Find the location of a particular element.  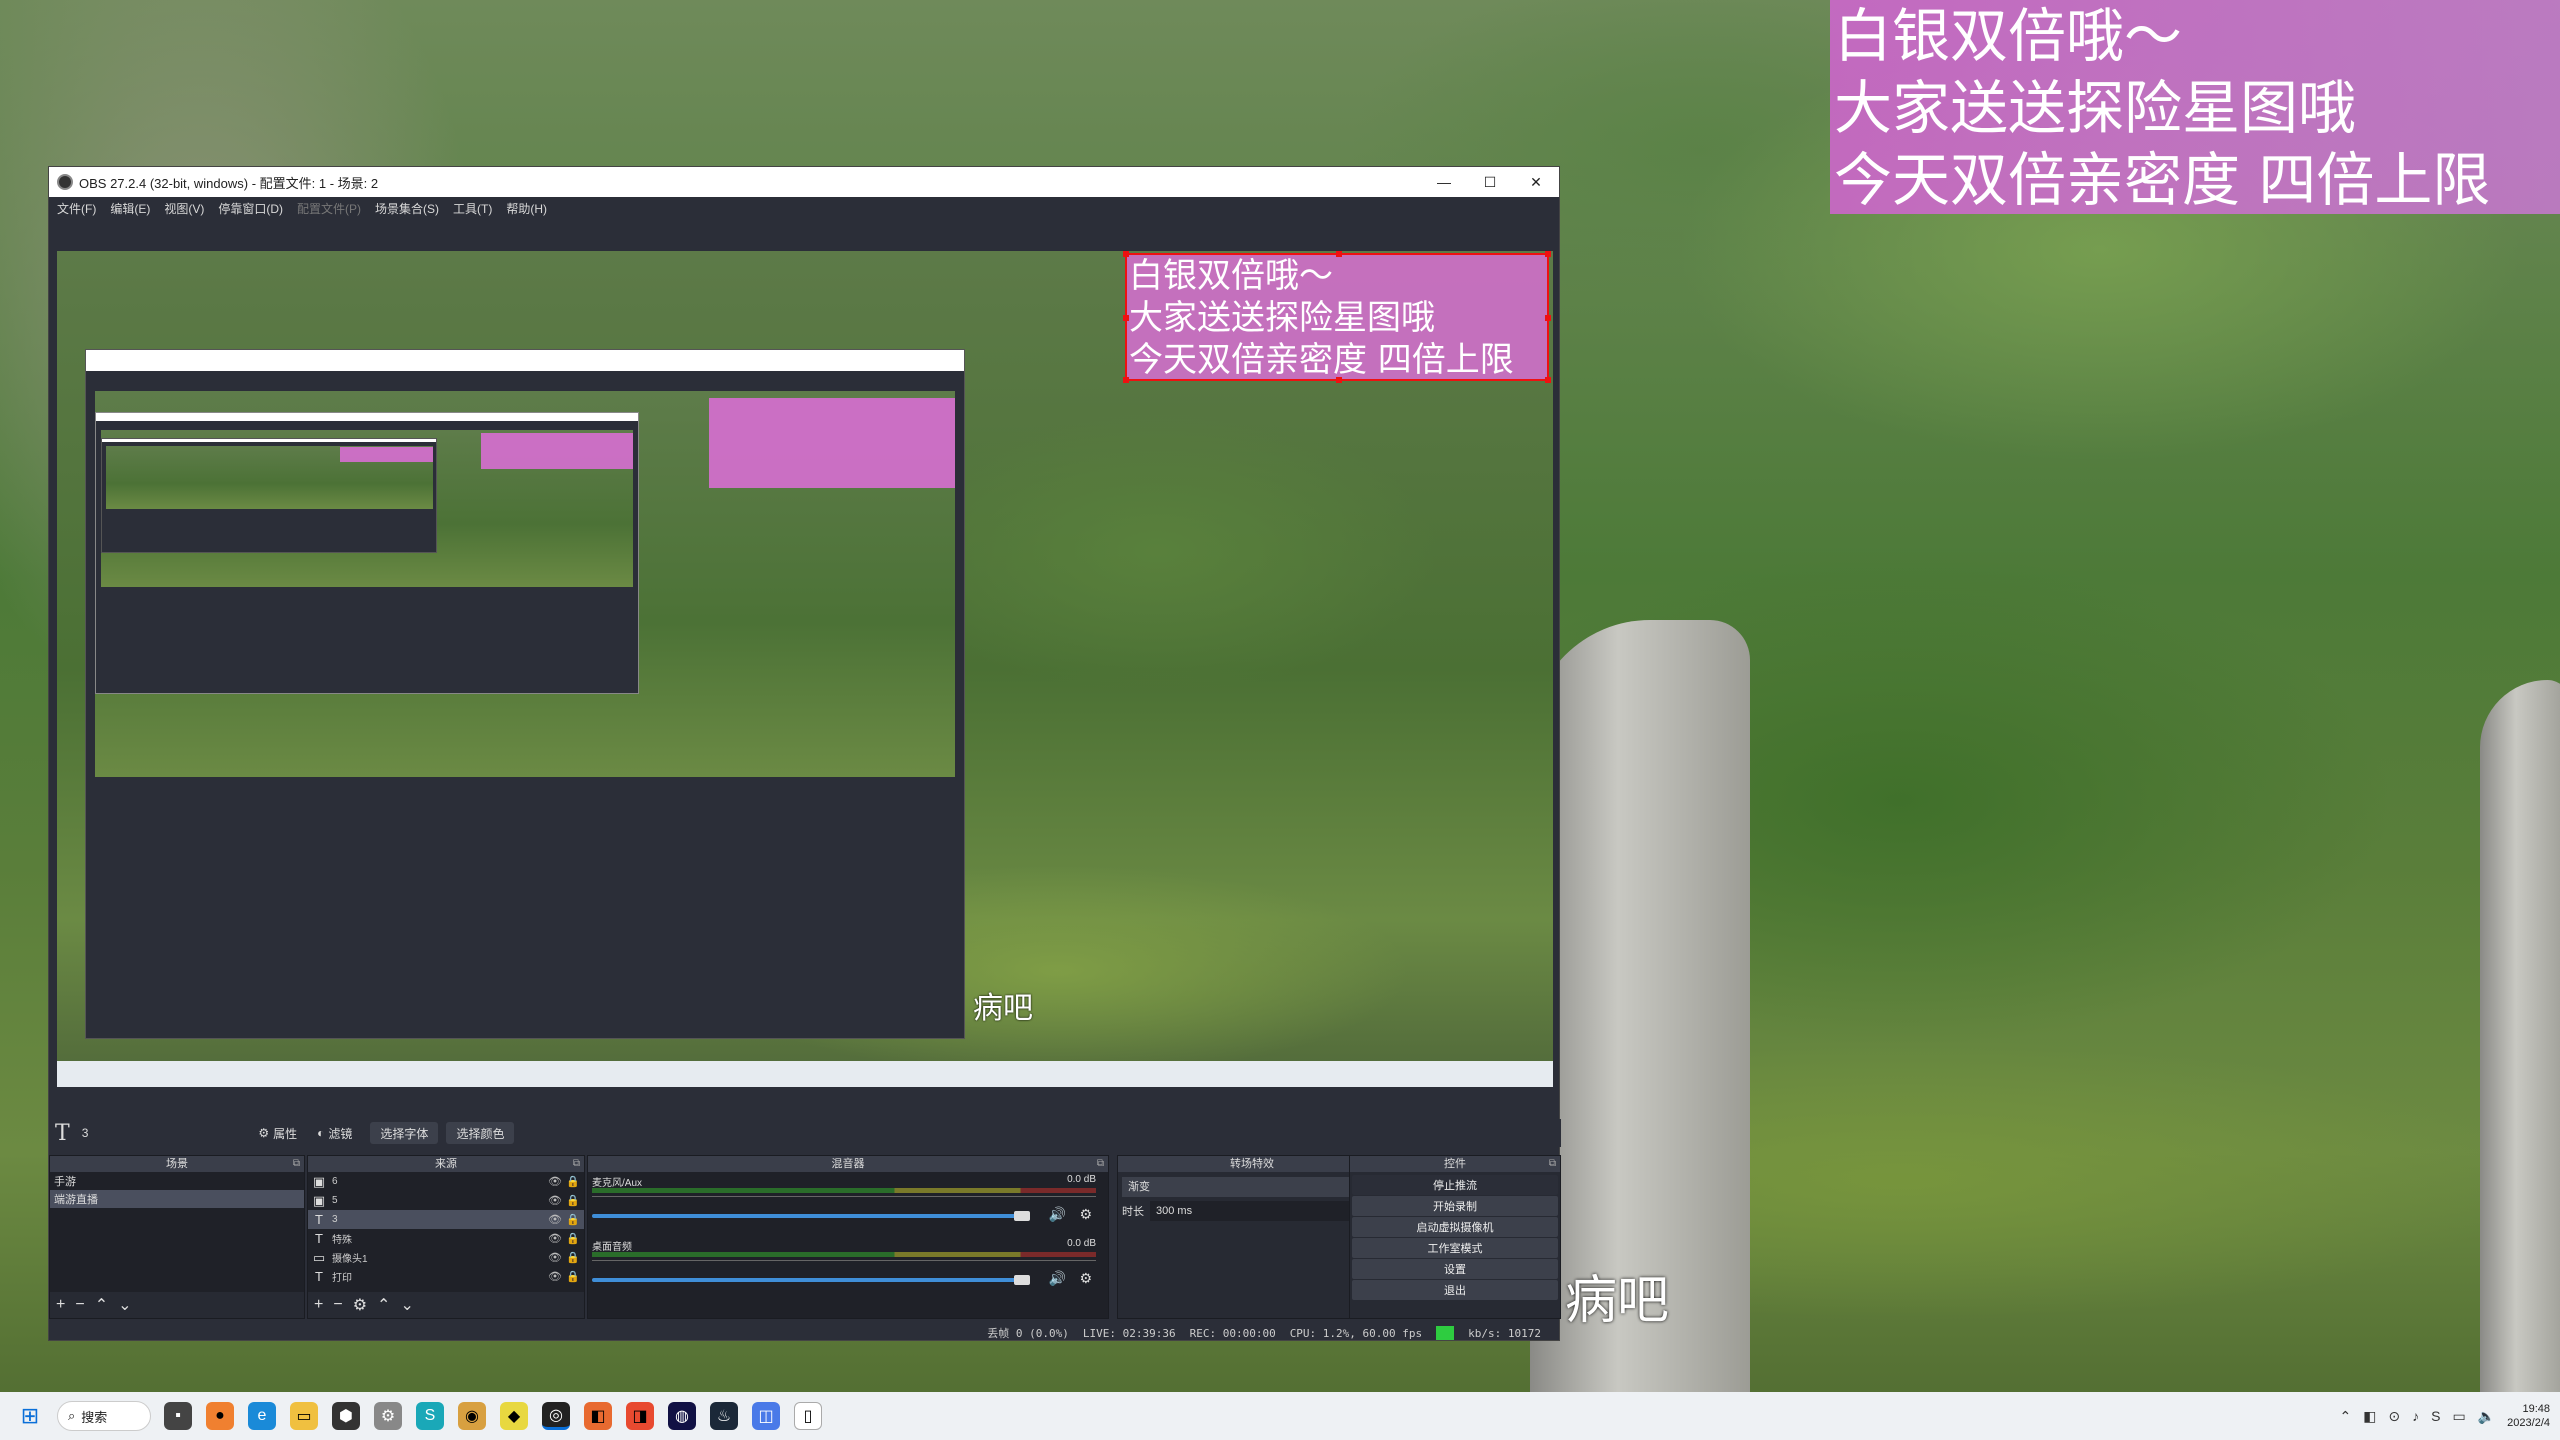

filters-button: ◐ 滤镜 is located at coordinates (335, 1133).